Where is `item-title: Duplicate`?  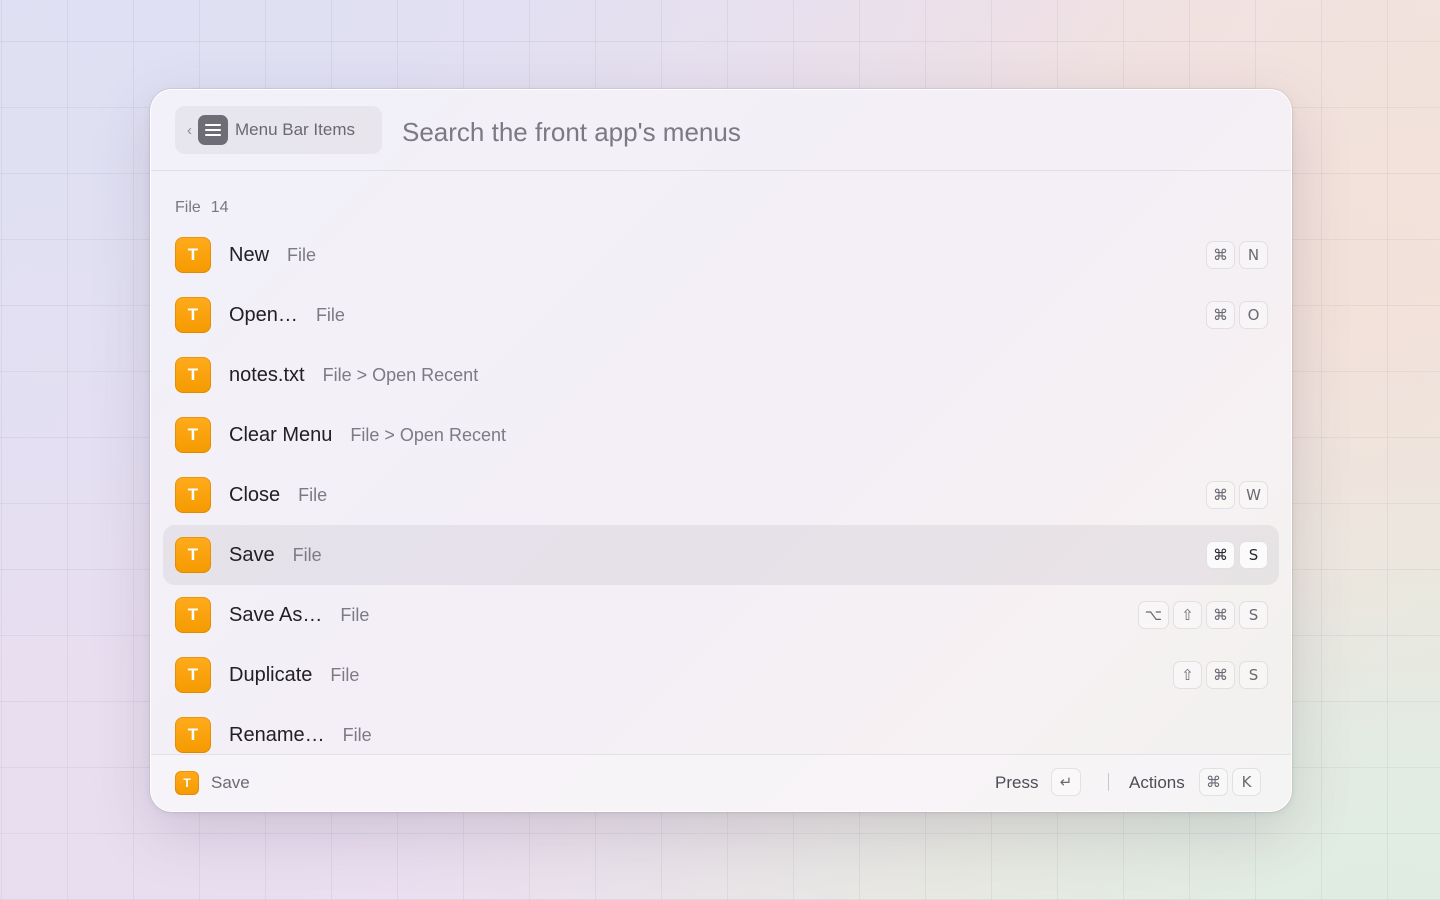
item-title: Duplicate is located at coordinates (271, 674).